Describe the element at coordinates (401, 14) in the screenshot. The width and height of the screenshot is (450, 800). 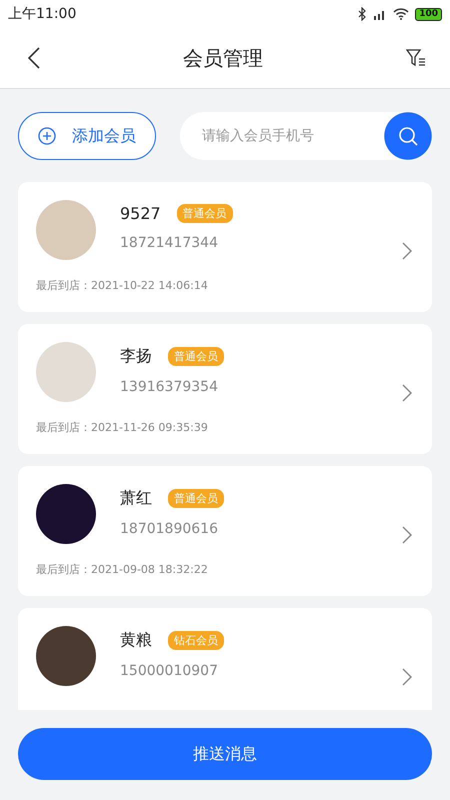
I see `wifi-icon` at that location.